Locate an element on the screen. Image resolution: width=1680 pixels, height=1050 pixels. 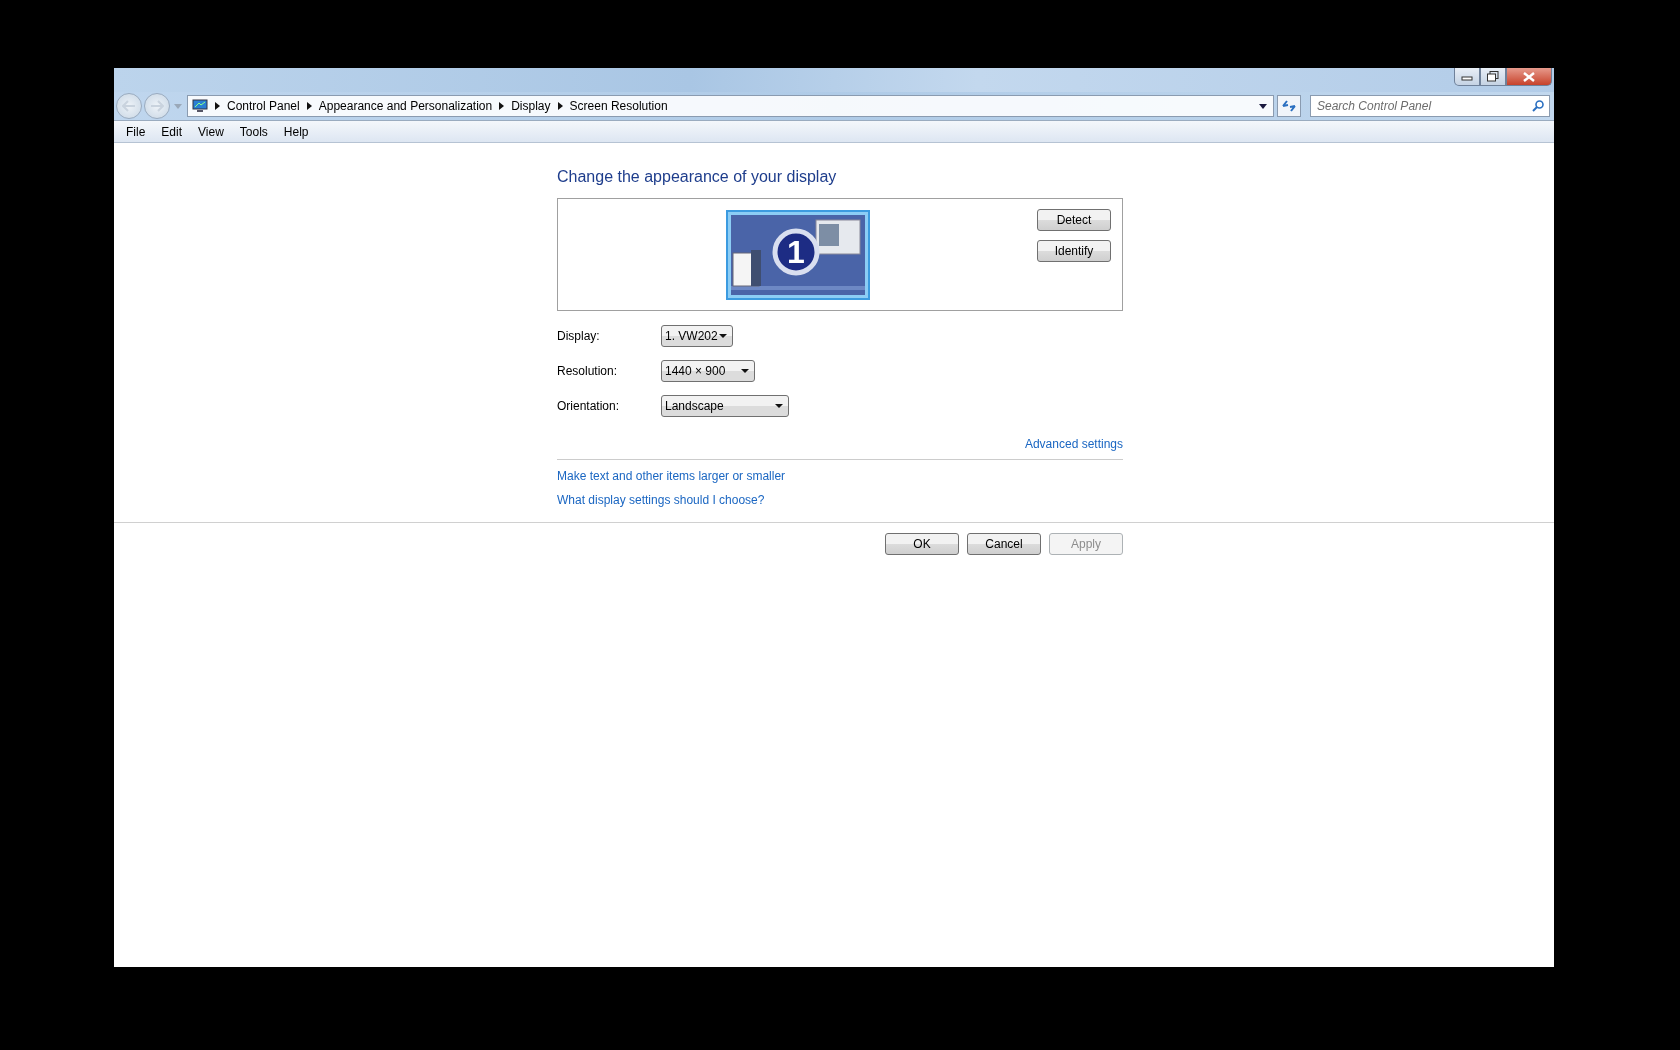
monitor-icon is located at coordinates (200, 106).